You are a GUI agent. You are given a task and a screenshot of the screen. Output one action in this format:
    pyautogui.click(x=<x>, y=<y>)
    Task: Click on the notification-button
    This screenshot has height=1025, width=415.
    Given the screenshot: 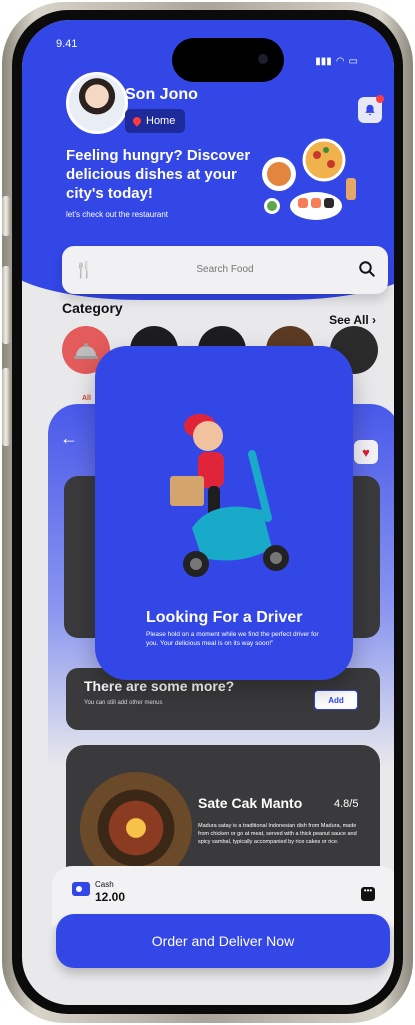 What is the action you would take?
    pyautogui.click(x=371, y=109)
    